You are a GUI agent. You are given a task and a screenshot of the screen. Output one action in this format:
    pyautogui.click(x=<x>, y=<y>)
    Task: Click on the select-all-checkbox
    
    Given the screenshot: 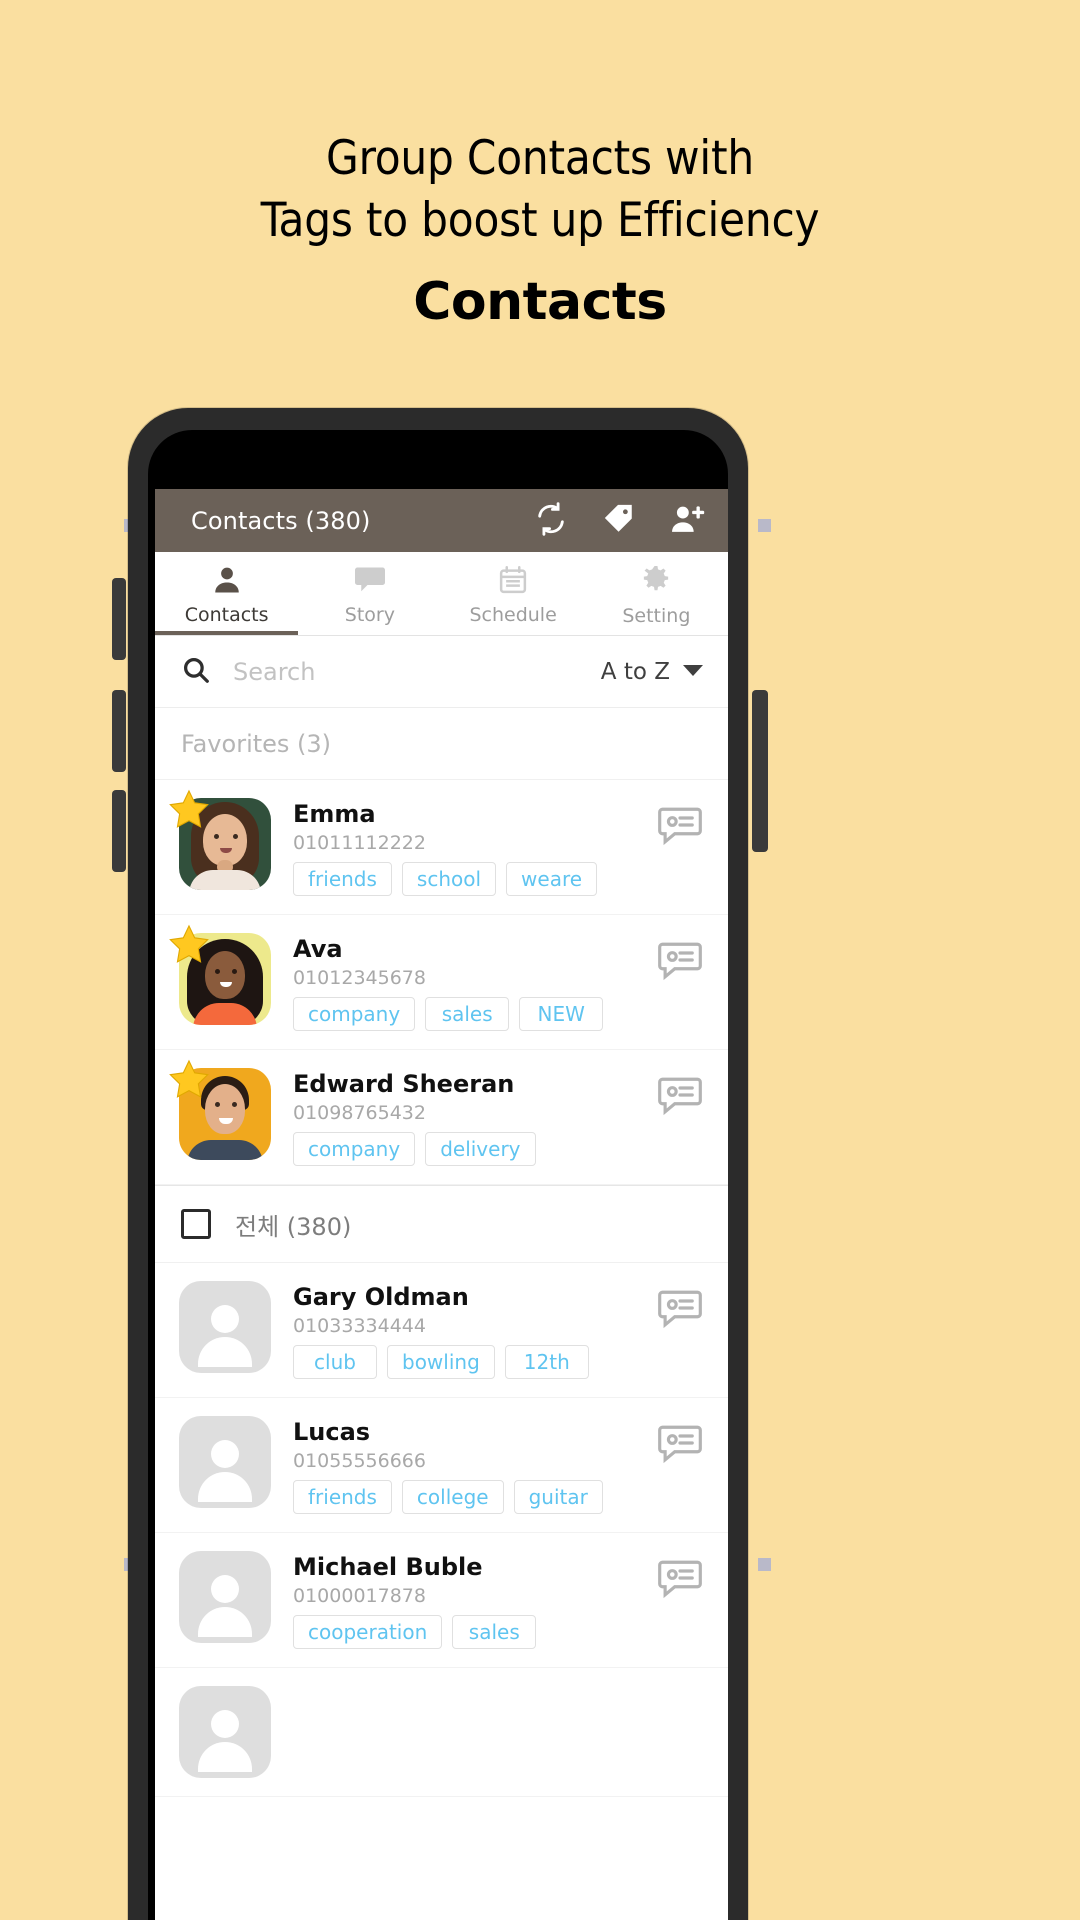 What is the action you would take?
    pyautogui.click(x=196, y=1224)
    